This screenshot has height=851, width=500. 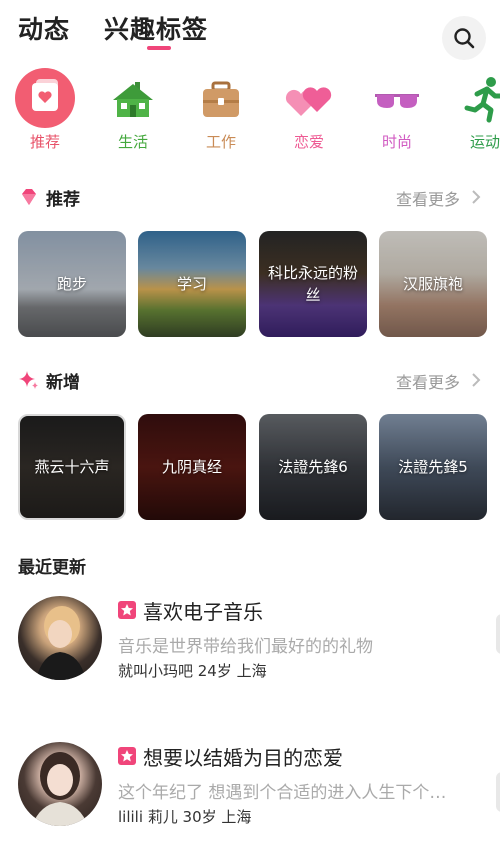 I want to click on category-label: 工作, so click(x=220, y=142).